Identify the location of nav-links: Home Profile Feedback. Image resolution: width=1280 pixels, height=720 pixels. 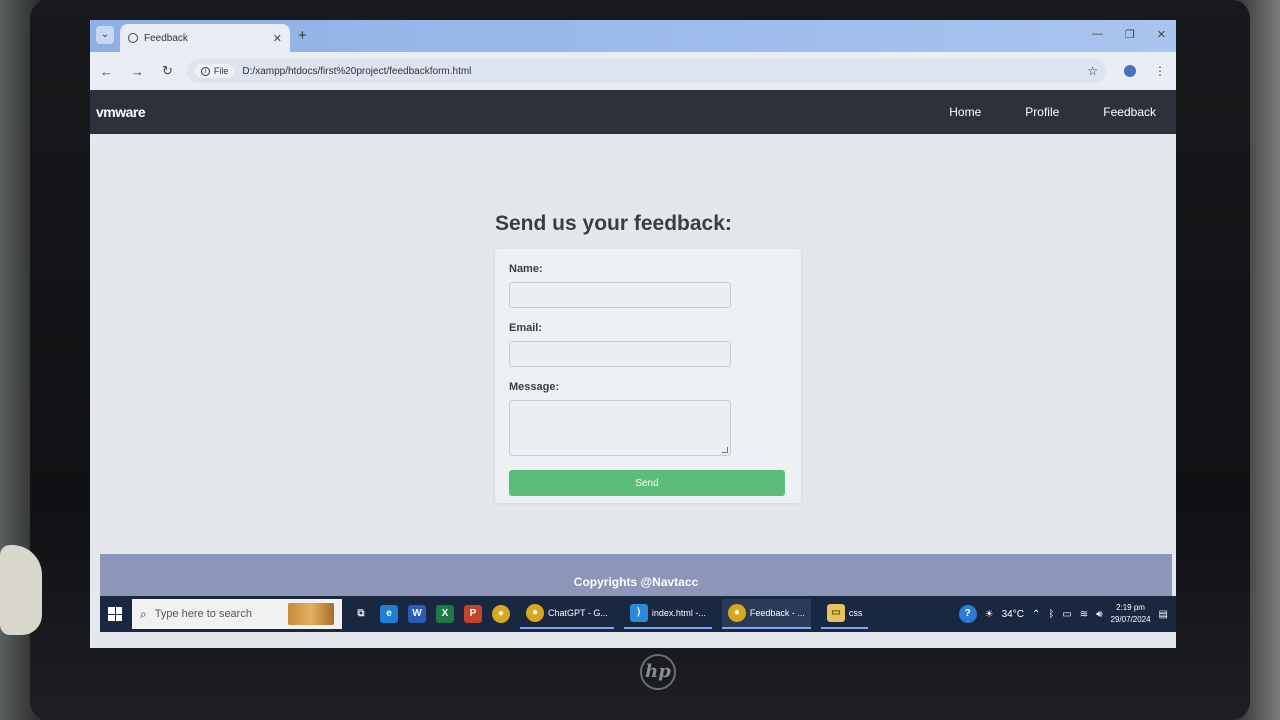
(1041, 112).